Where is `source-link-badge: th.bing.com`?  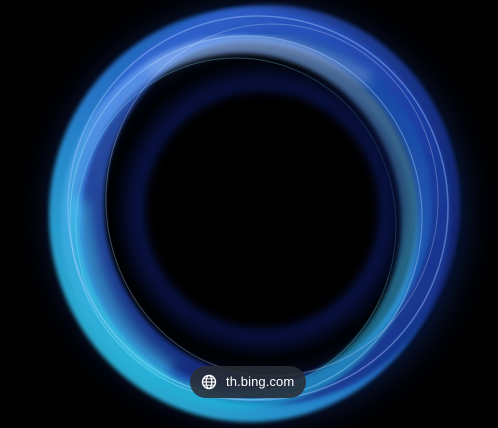 source-link-badge: th.bing.com is located at coordinates (248, 382).